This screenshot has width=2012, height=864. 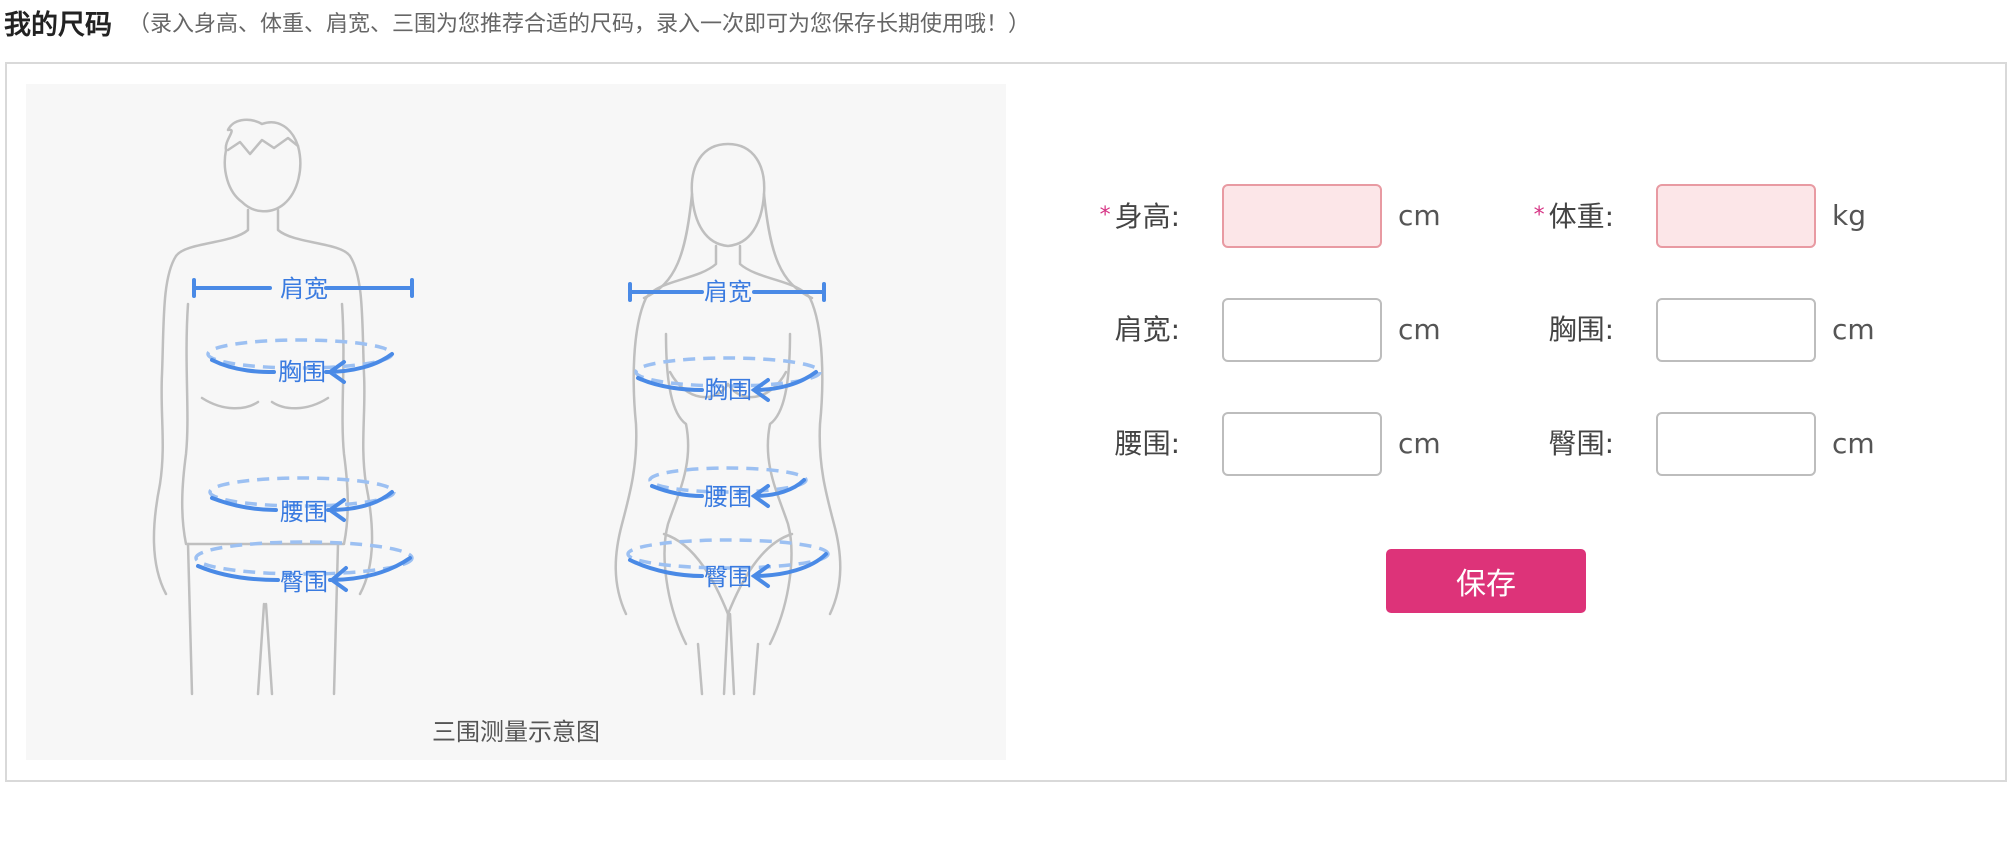 I want to click on shoulder-unit: cm, so click(x=1419, y=329).